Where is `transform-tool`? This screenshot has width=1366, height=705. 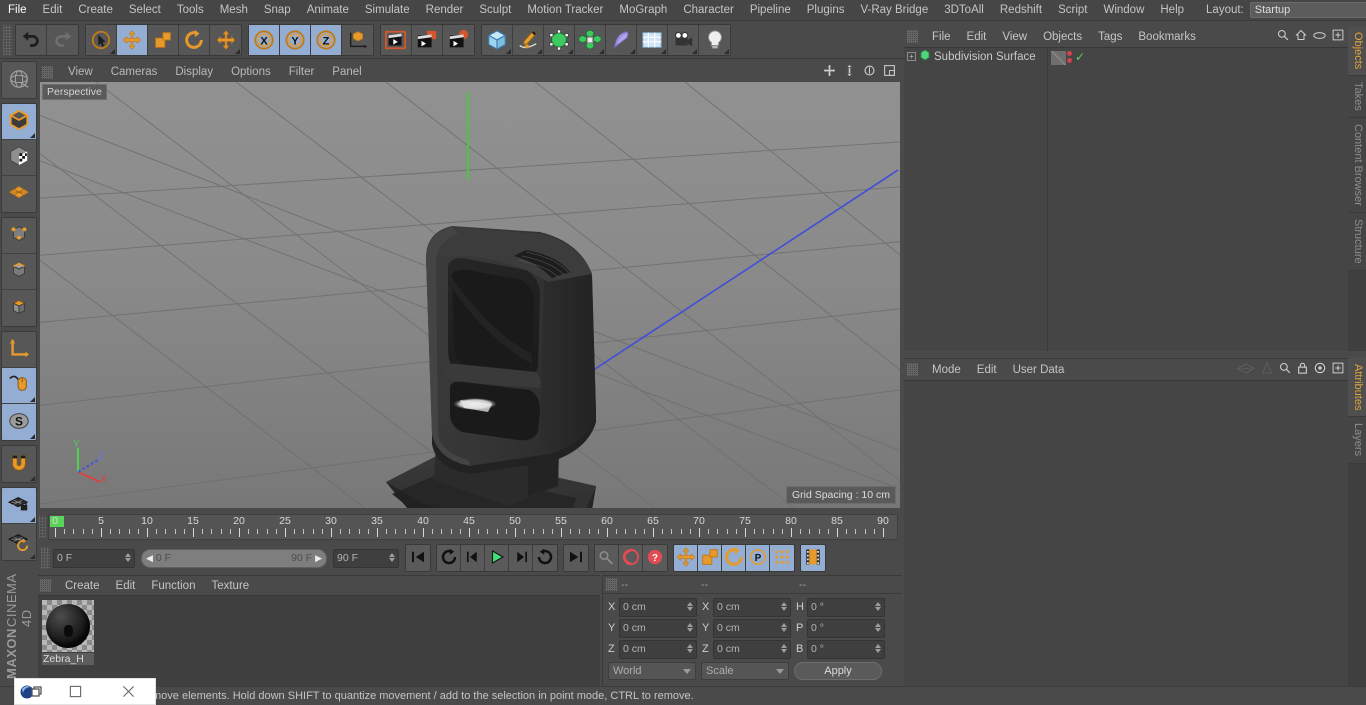 transform-tool is located at coordinates (225, 39).